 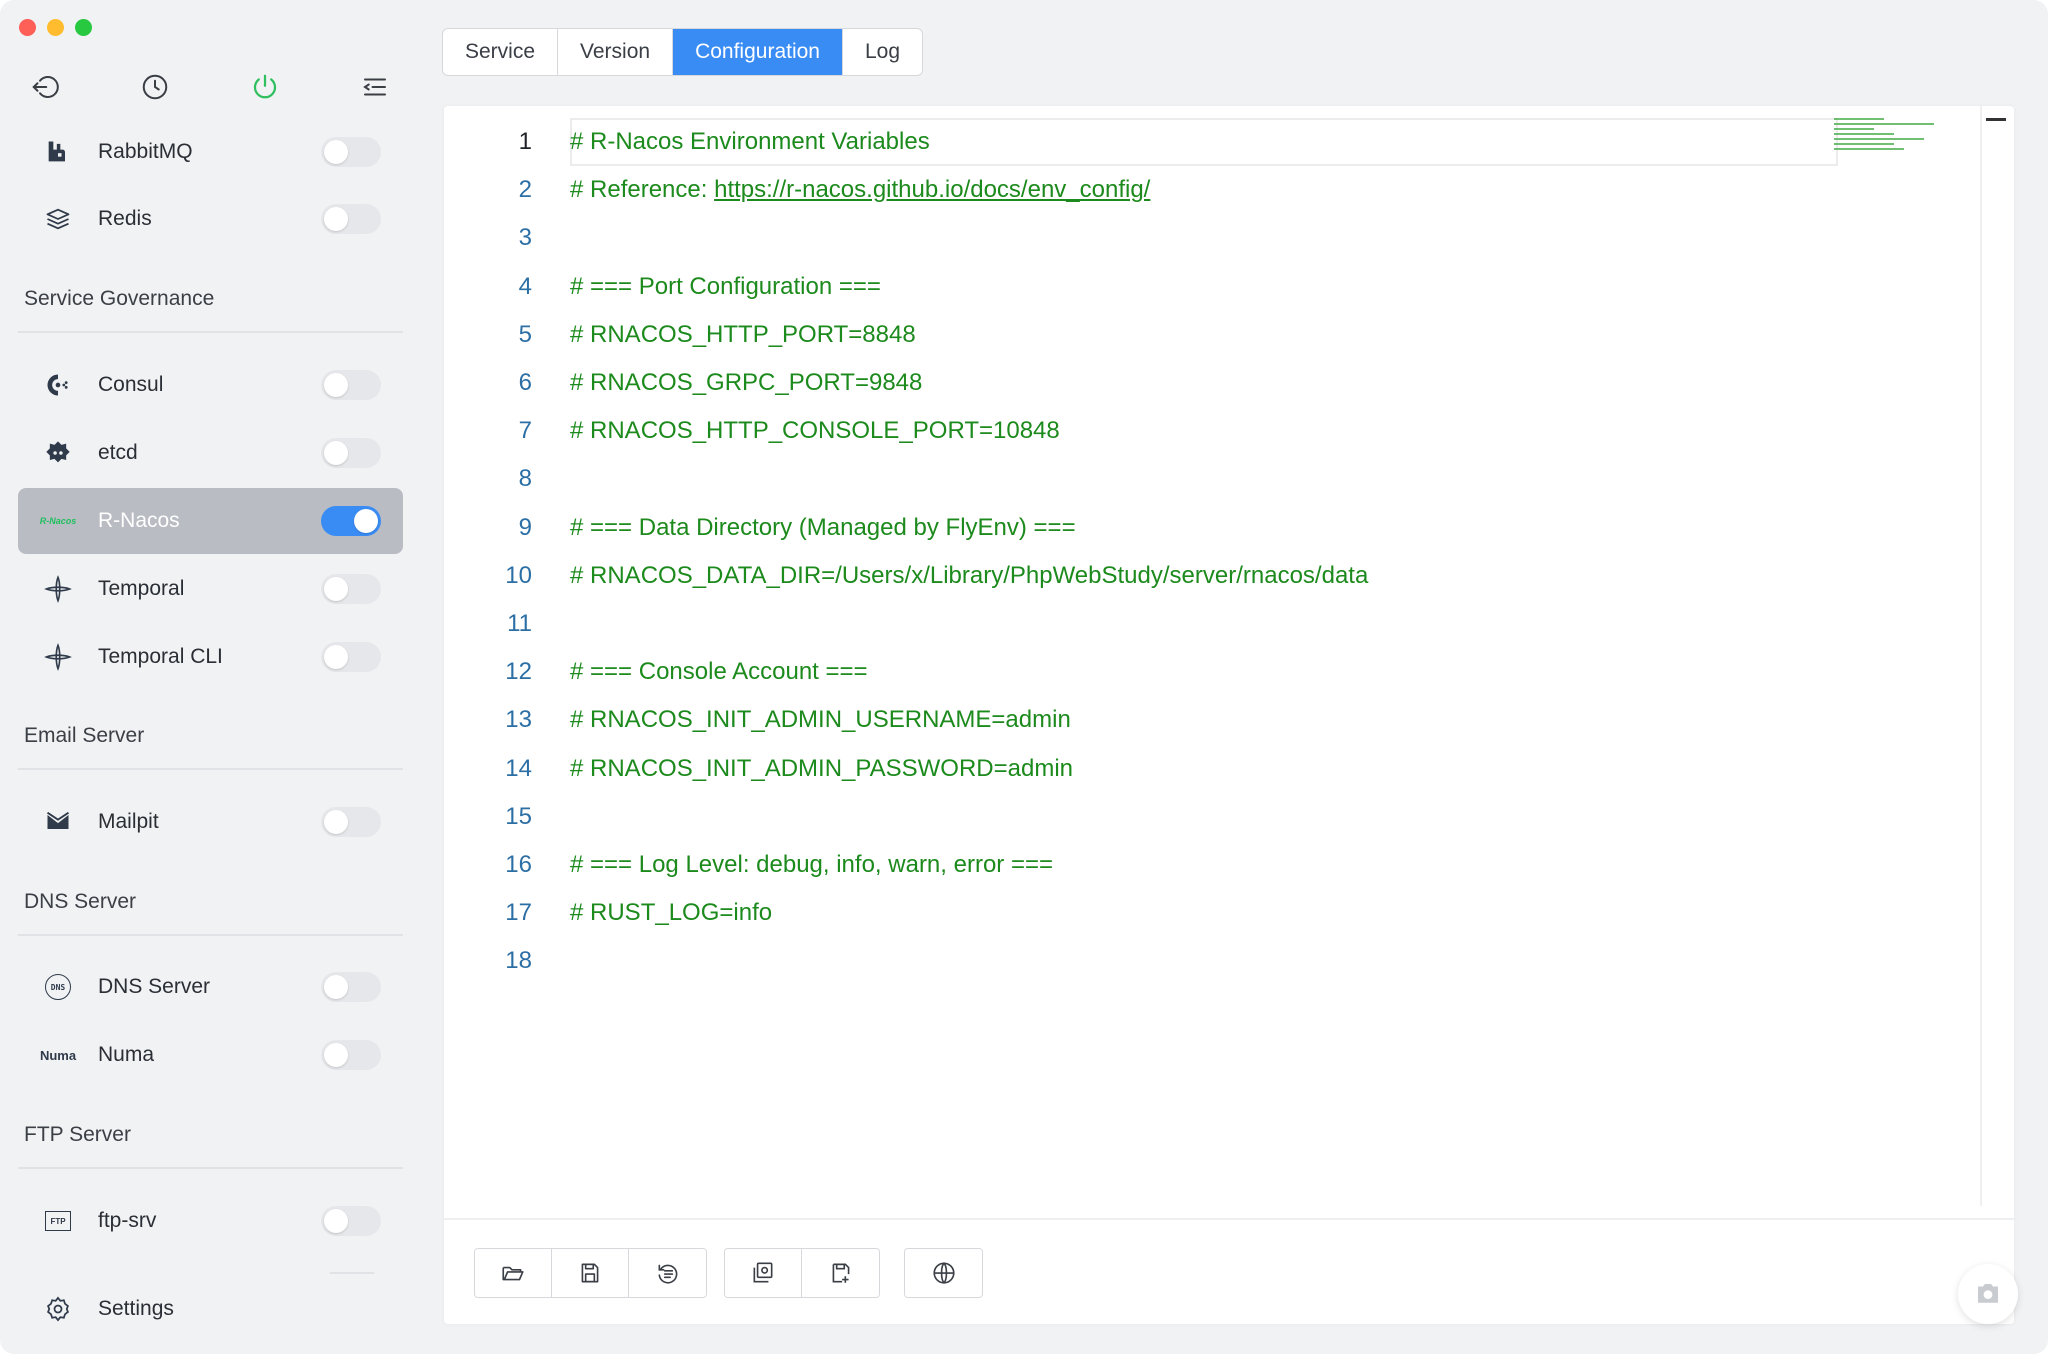 I want to click on tab-log: Log, so click(x=882, y=52).